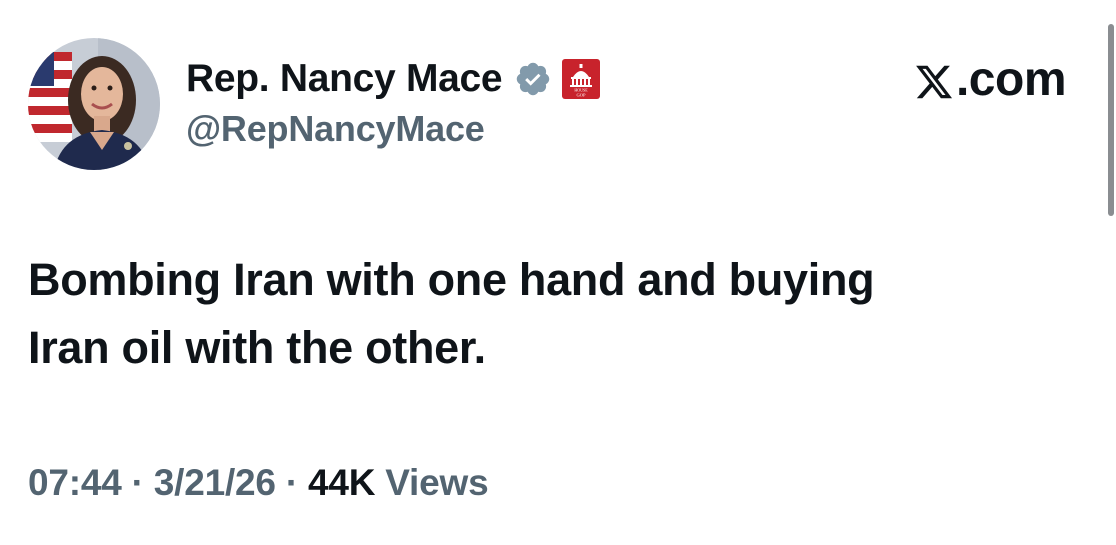  I want to click on tweet-text-line-1: Bombing Iran with one hand and buying, so click(451, 279).